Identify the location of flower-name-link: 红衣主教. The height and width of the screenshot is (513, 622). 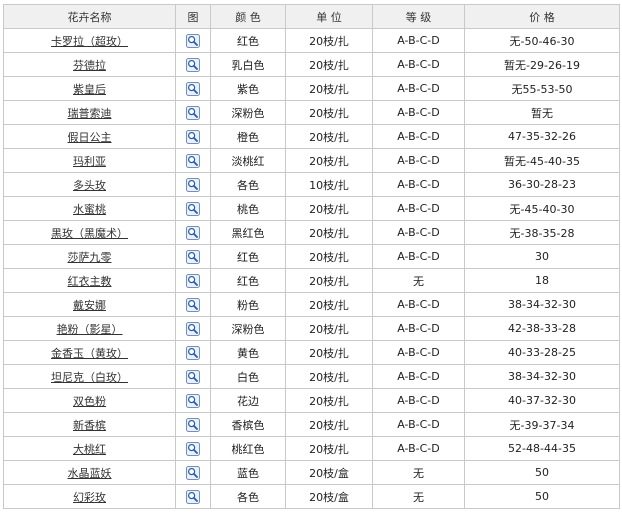
(90, 281).